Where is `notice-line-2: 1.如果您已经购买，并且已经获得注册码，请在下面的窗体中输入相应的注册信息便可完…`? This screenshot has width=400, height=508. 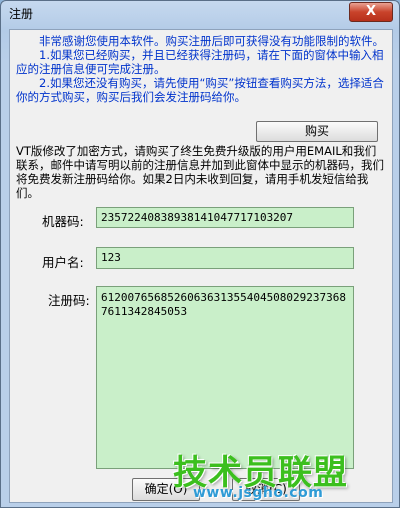 notice-line-2: 1.如果您已经购买，并且已经获得注册码，请在下面的窗体中输入相应的注册信息便可完… is located at coordinates (200, 62).